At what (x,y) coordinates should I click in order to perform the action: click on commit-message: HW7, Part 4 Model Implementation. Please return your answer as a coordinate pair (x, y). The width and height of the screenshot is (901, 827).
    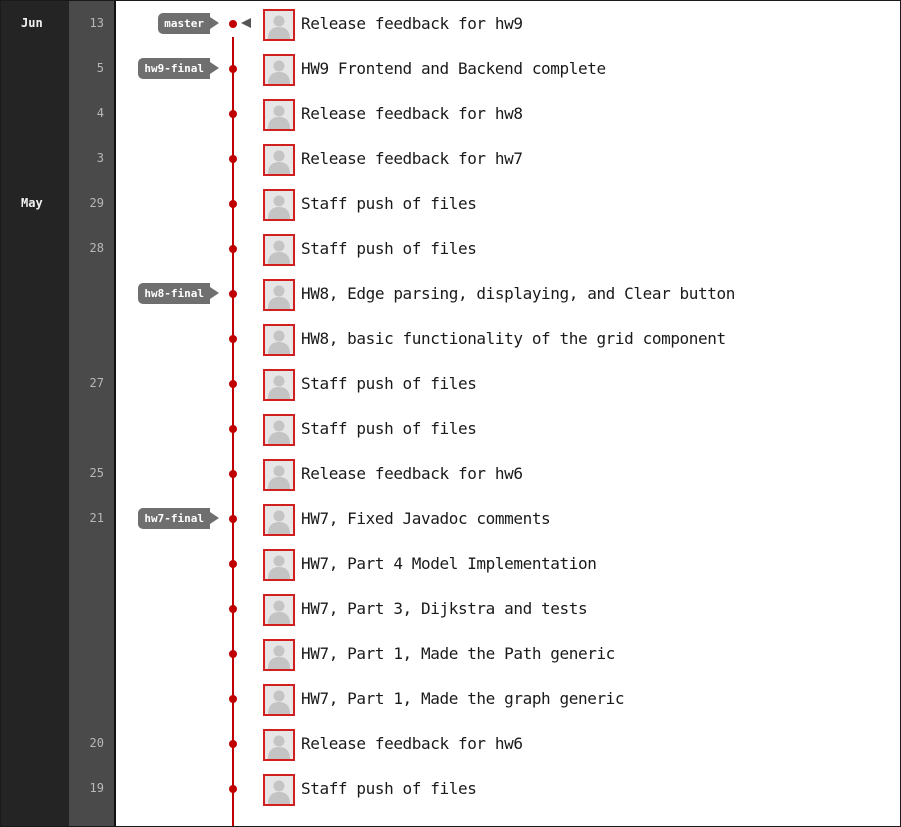
    Looking at the image, I should click on (449, 563).